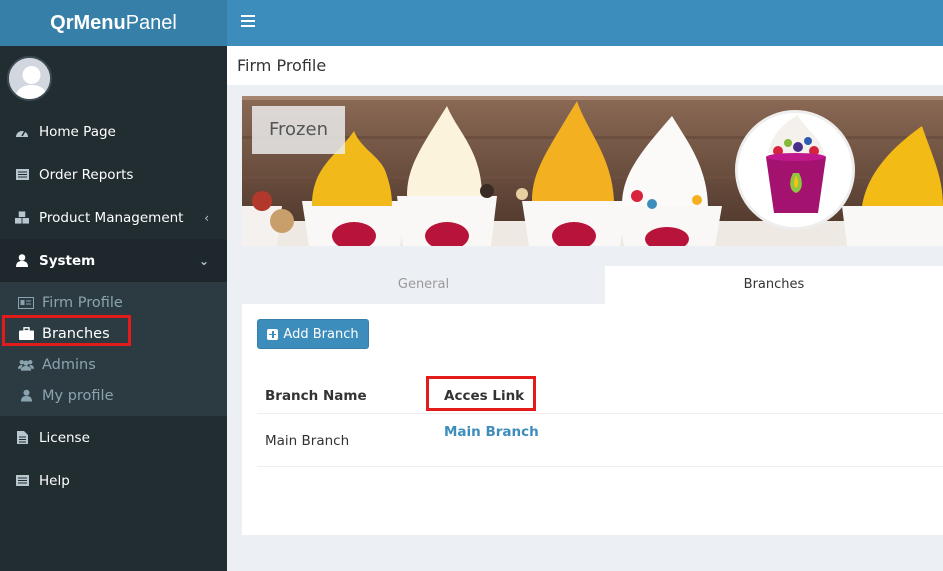  I want to click on menu-toggle-icon, so click(248, 21).